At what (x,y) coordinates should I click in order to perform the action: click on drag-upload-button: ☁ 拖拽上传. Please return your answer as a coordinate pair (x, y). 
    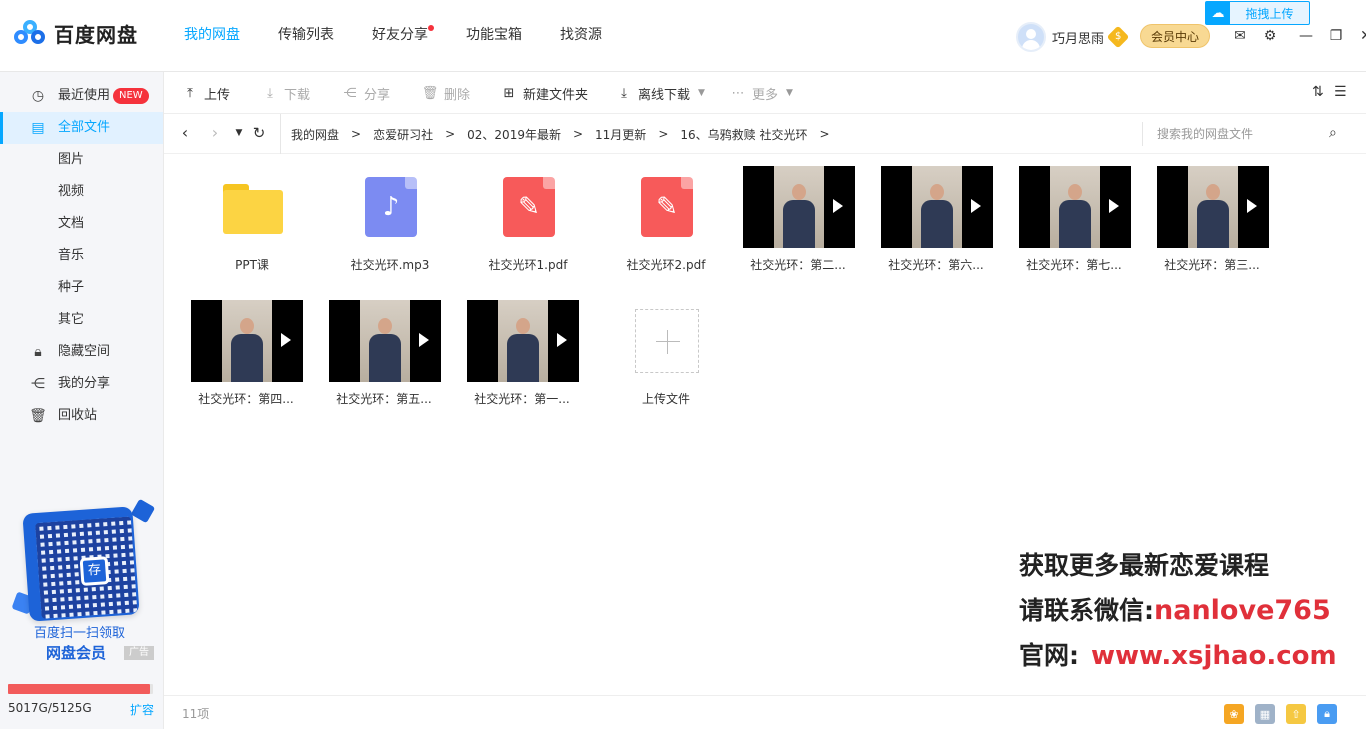
    Looking at the image, I should click on (1257, 13).